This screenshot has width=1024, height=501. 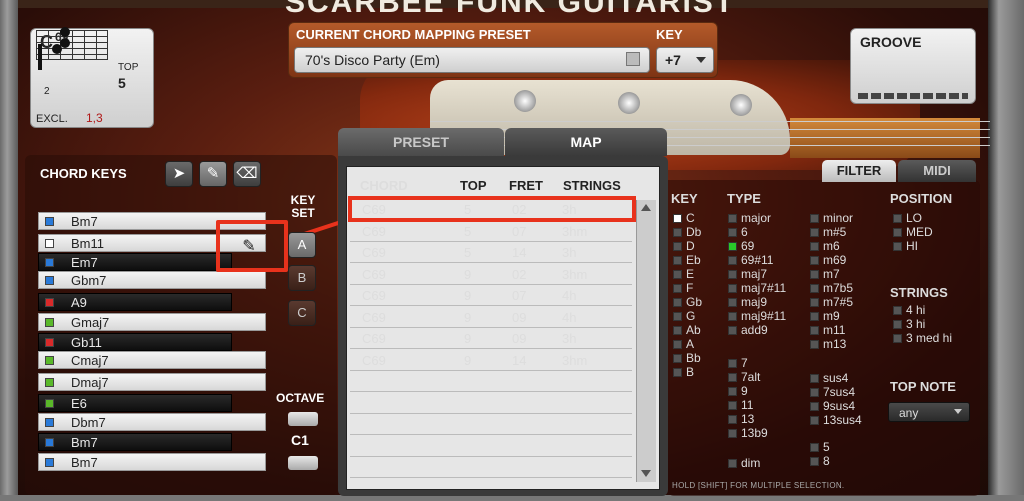 I want to click on filter-option: 9sus4, so click(x=832, y=406).